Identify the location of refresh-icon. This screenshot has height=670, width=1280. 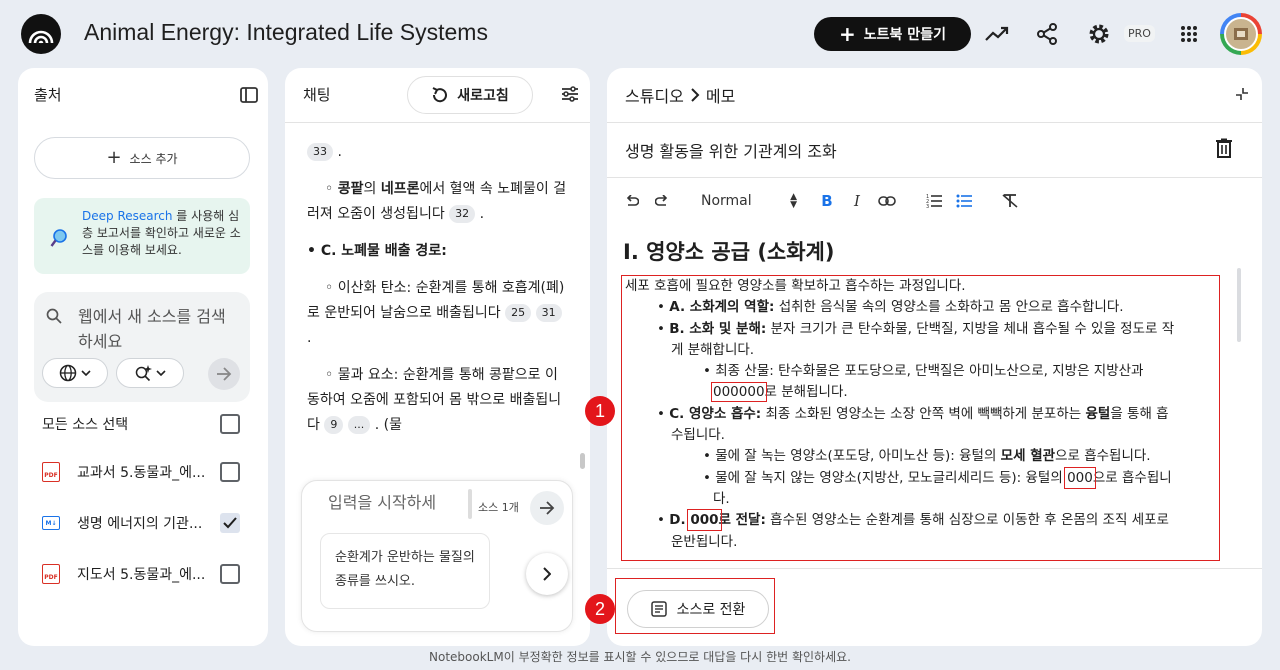
(440, 95).